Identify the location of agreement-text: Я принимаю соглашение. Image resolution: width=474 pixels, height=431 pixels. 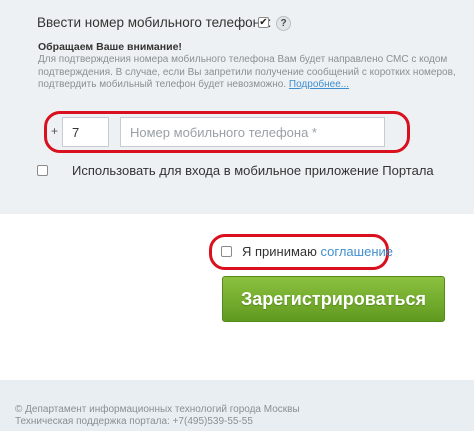
(317, 251).